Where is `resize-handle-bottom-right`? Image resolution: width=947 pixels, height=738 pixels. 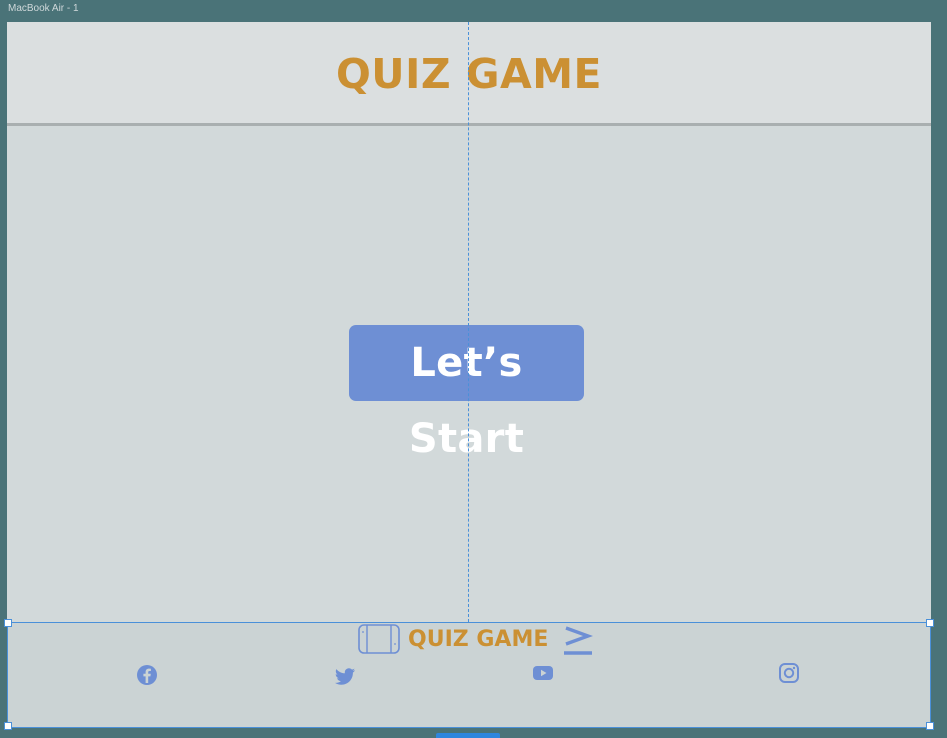 resize-handle-bottom-right is located at coordinates (930, 726).